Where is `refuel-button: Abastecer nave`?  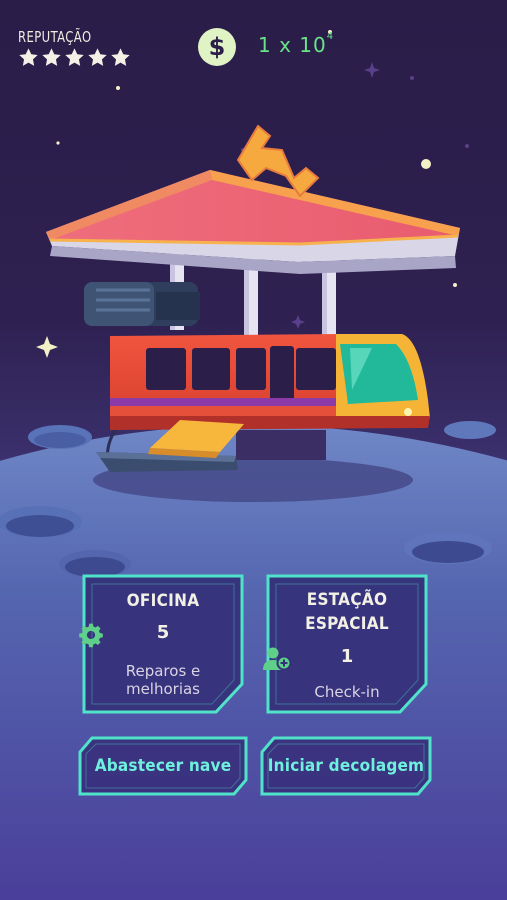 refuel-button: Abastecer nave is located at coordinates (163, 766).